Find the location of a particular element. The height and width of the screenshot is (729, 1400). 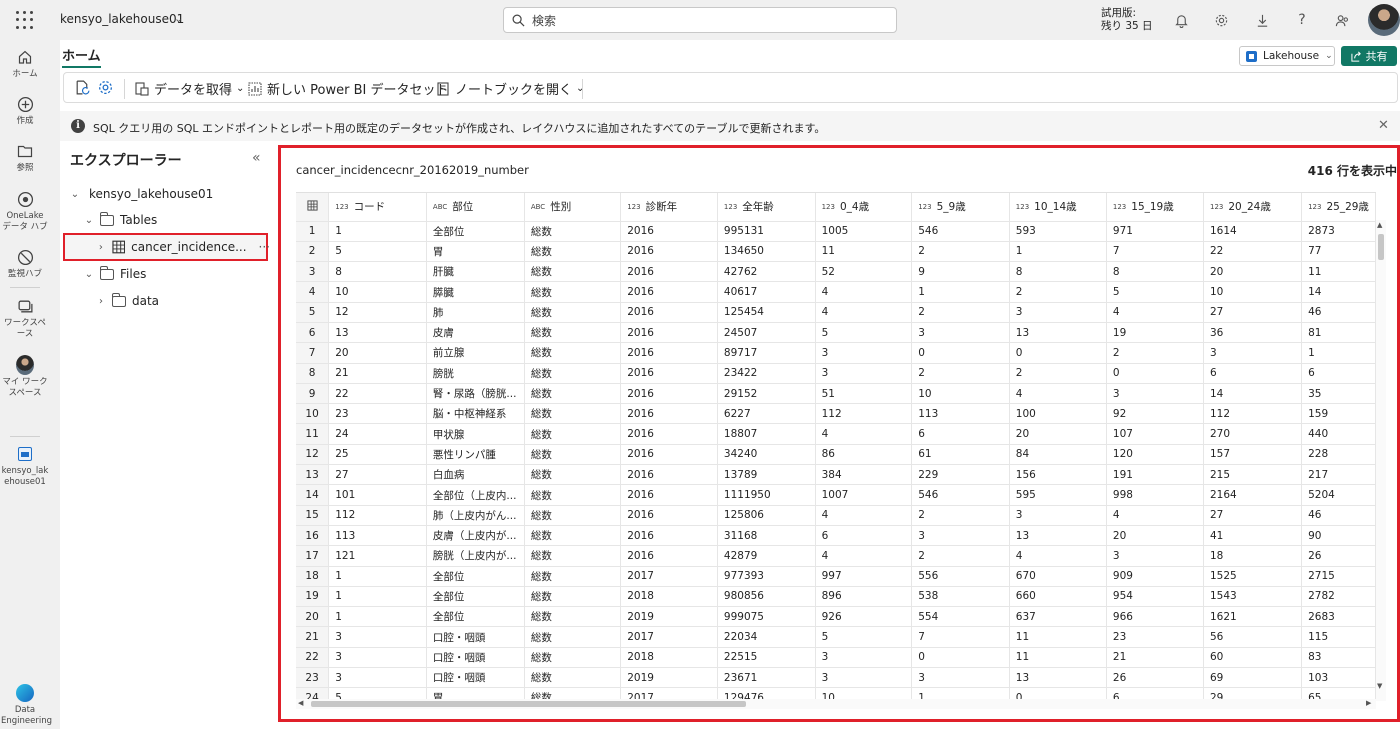

table-cell: 5 is located at coordinates (864, 333).